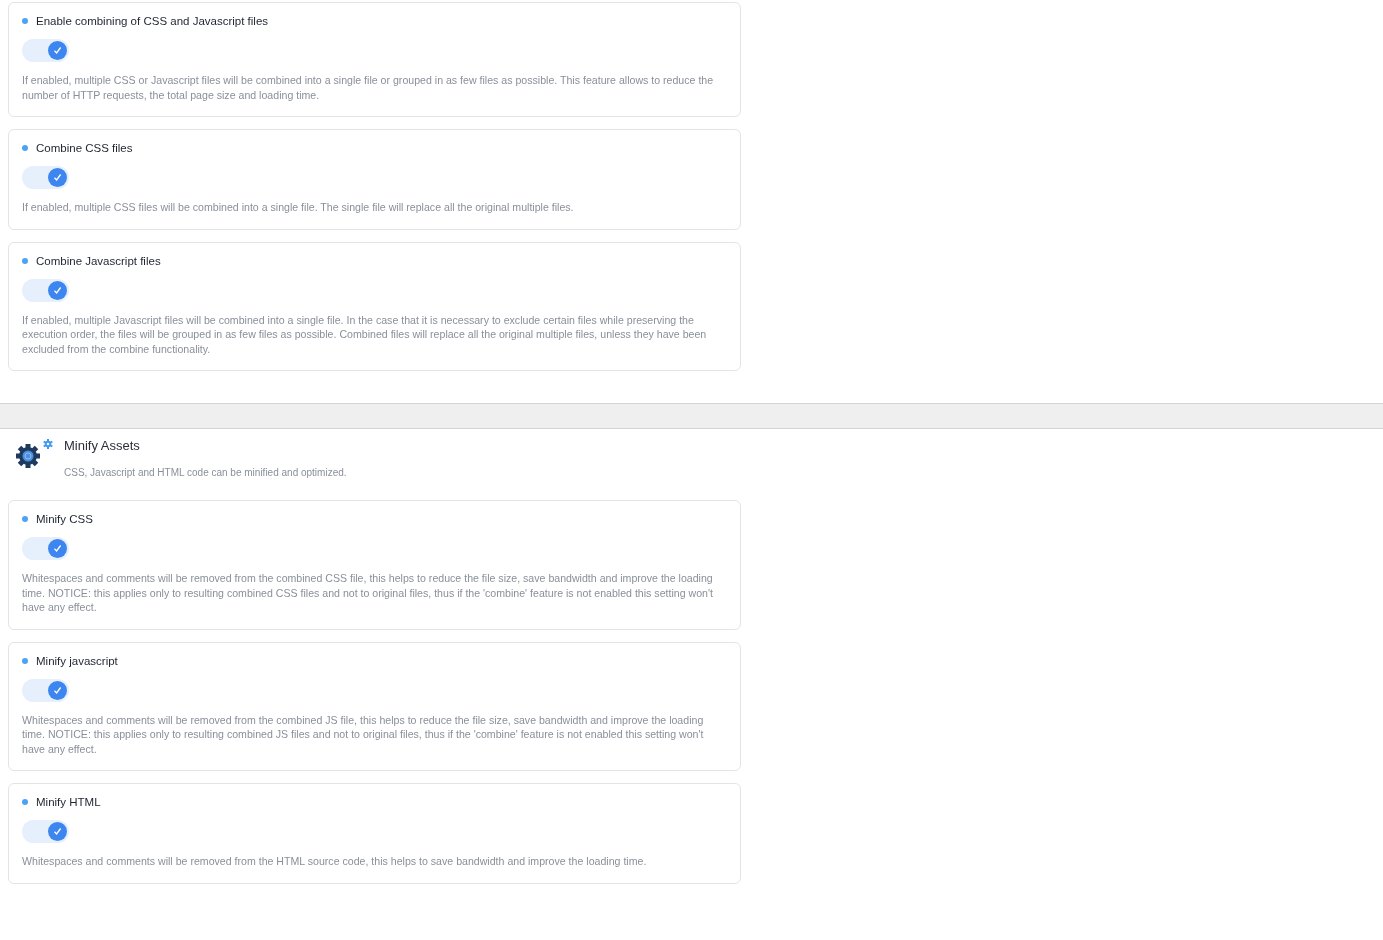 Image resolution: width=1383 pixels, height=940 pixels. I want to click on setting-description: Whitespaces and comments will be removed from the combined CSS file, this helps to reduce the file size, save bandwidth and improve the loading time. NOTICE: this applies only to resulting combined CSS files and not to original files, thus if the 'combine' feature is not enabled this setting won't have any effect., so click(368, 593).